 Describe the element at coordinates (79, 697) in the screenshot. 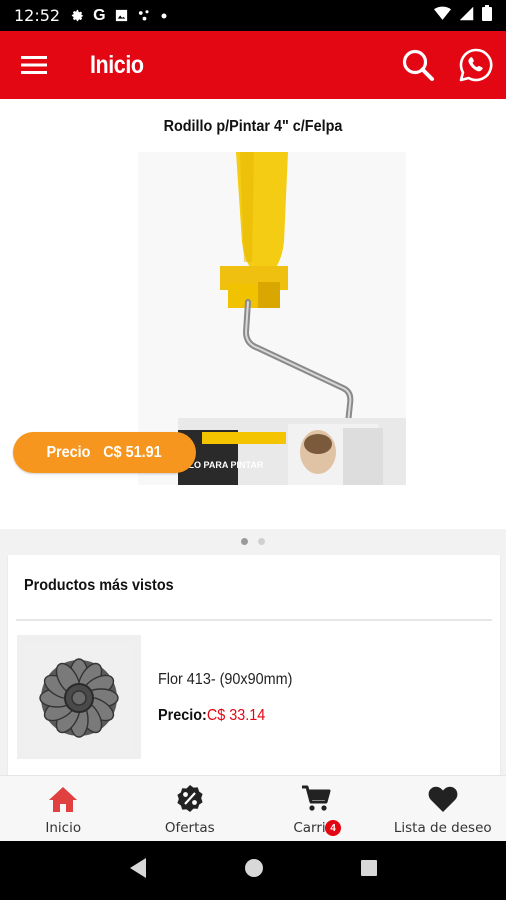

I see `product-thumbnail` at that location.